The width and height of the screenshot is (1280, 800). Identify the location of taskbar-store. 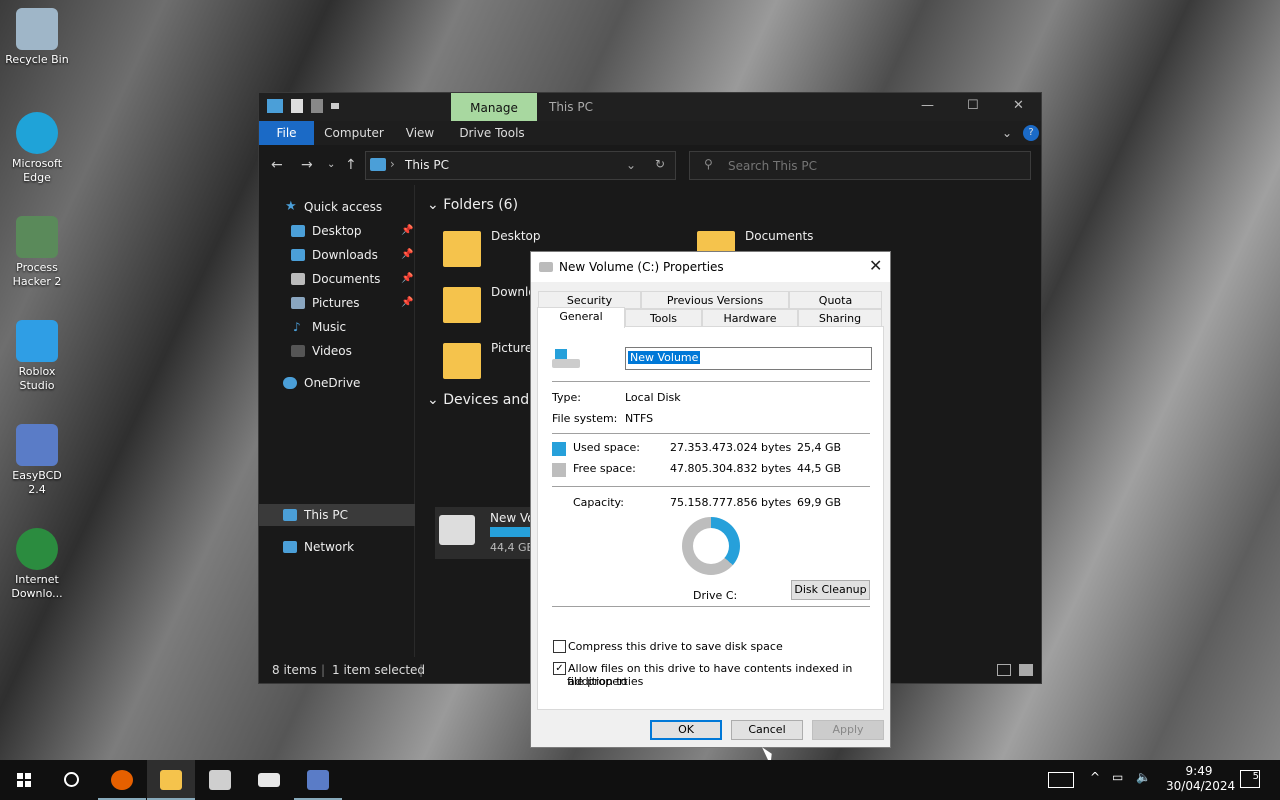
(220, 780).